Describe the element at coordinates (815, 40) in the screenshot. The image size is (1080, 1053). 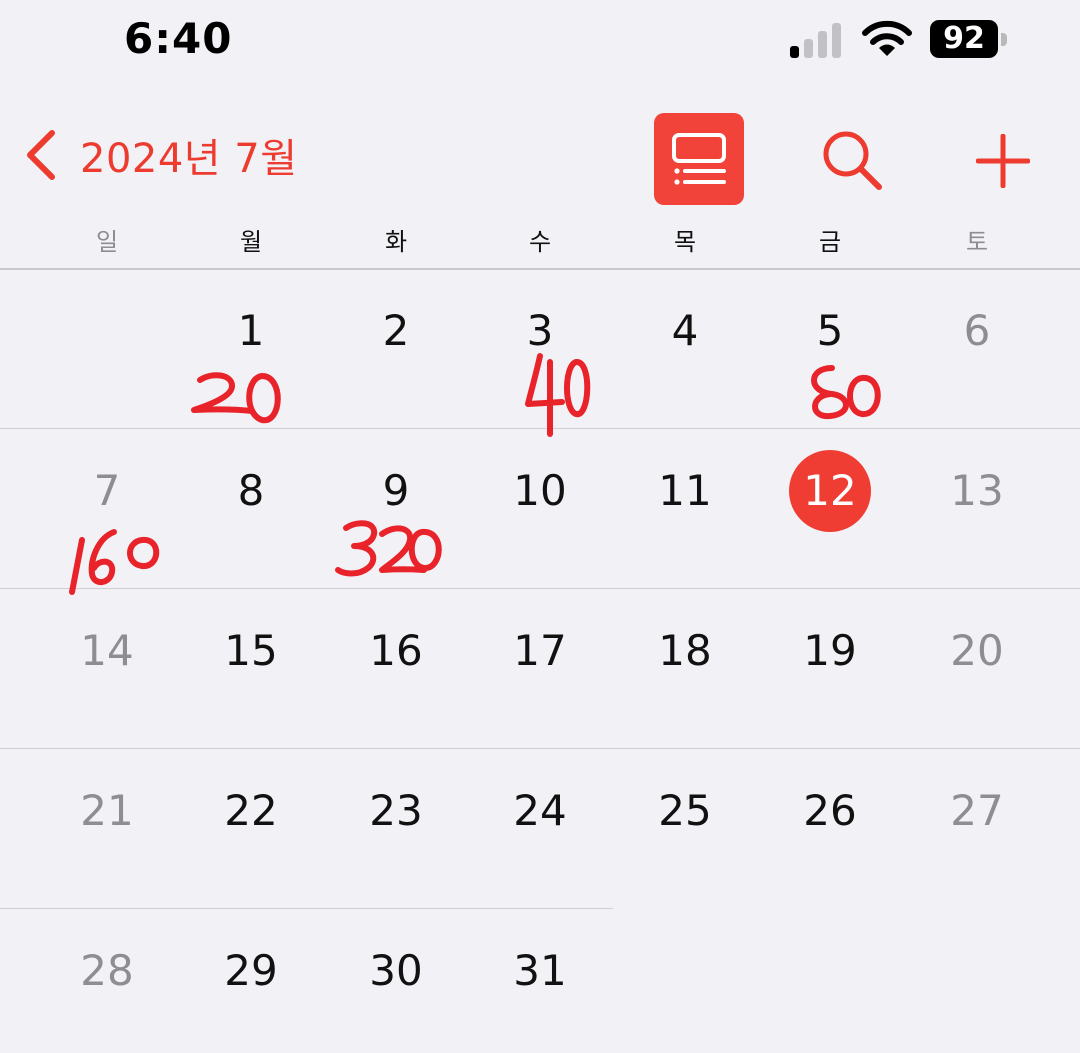
I see `cellular-signal-icon` at that location.